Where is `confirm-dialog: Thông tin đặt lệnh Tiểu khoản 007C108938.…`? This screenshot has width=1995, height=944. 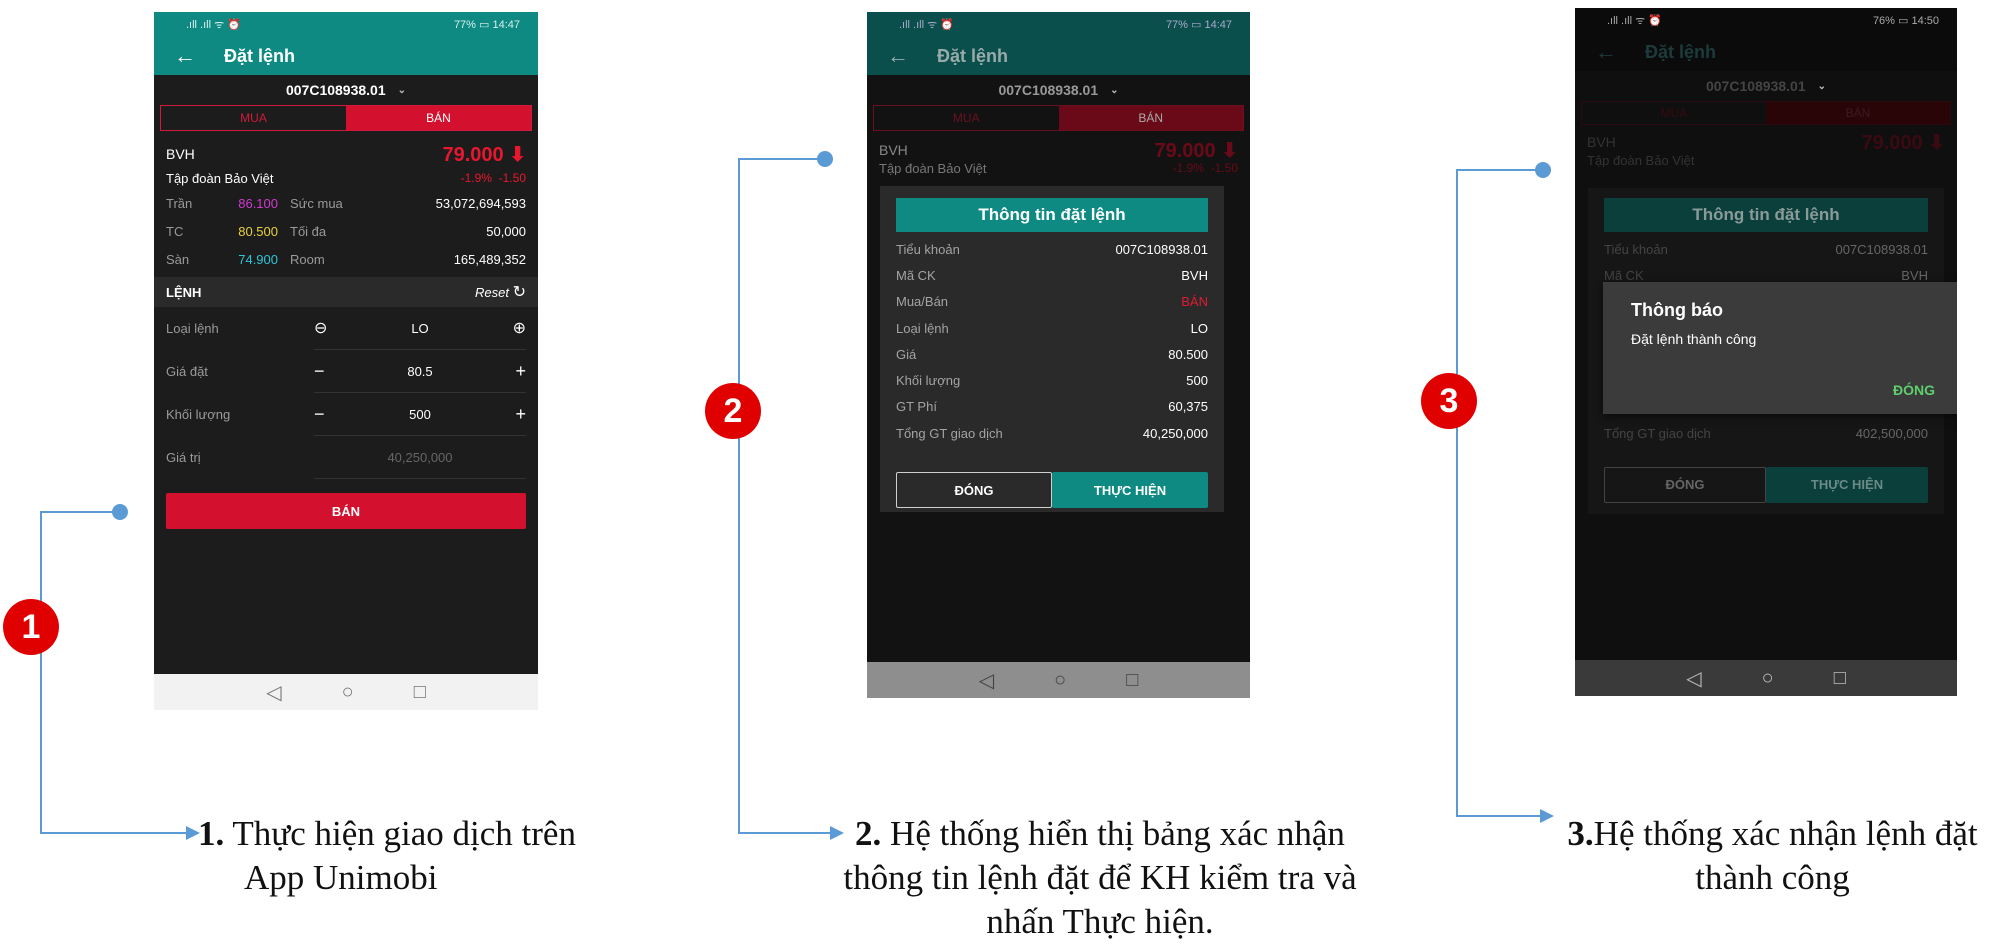 confirm-dialog: Thông tin đặt lệnh Tiểu khoản 007C108938.… is located at coordinates (1052, 349).